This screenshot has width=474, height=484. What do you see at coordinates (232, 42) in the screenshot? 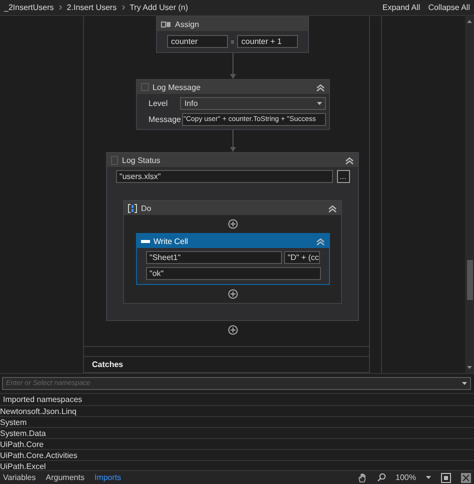
I see `equals-icon` at bounding box center [232, 42].